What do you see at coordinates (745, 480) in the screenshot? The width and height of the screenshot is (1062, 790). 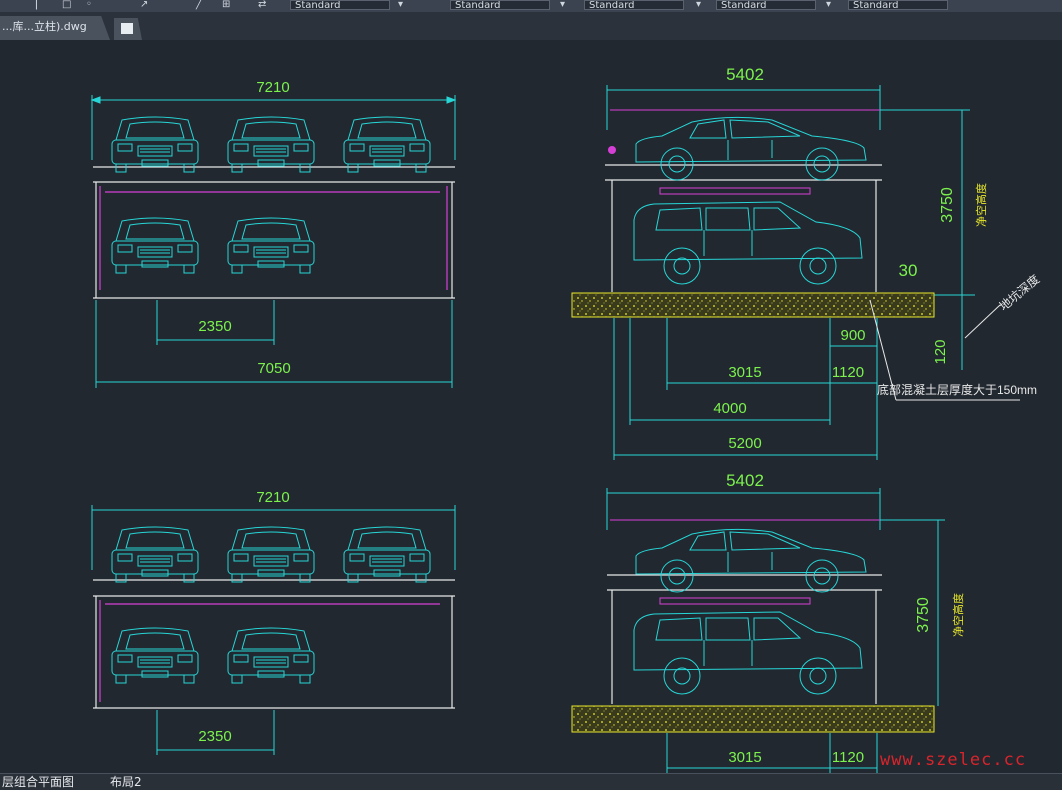 I see `section-bottom-width-label: 5402` at bounding box center [745, 480].